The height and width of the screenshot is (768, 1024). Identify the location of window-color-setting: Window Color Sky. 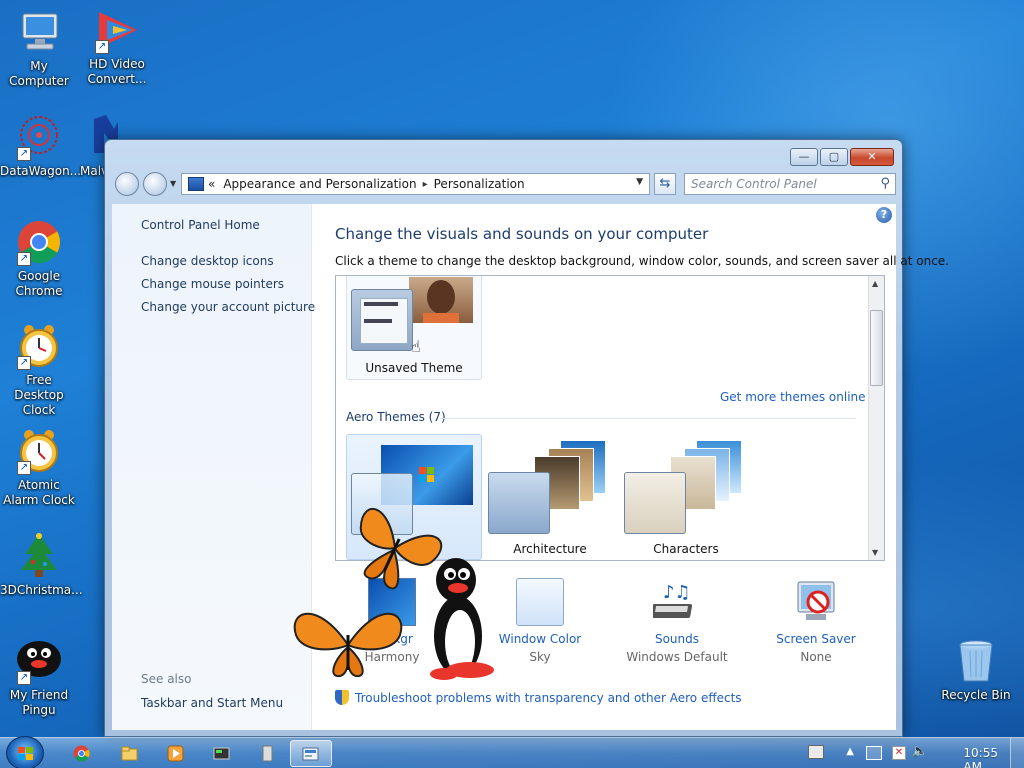
(540, 621).